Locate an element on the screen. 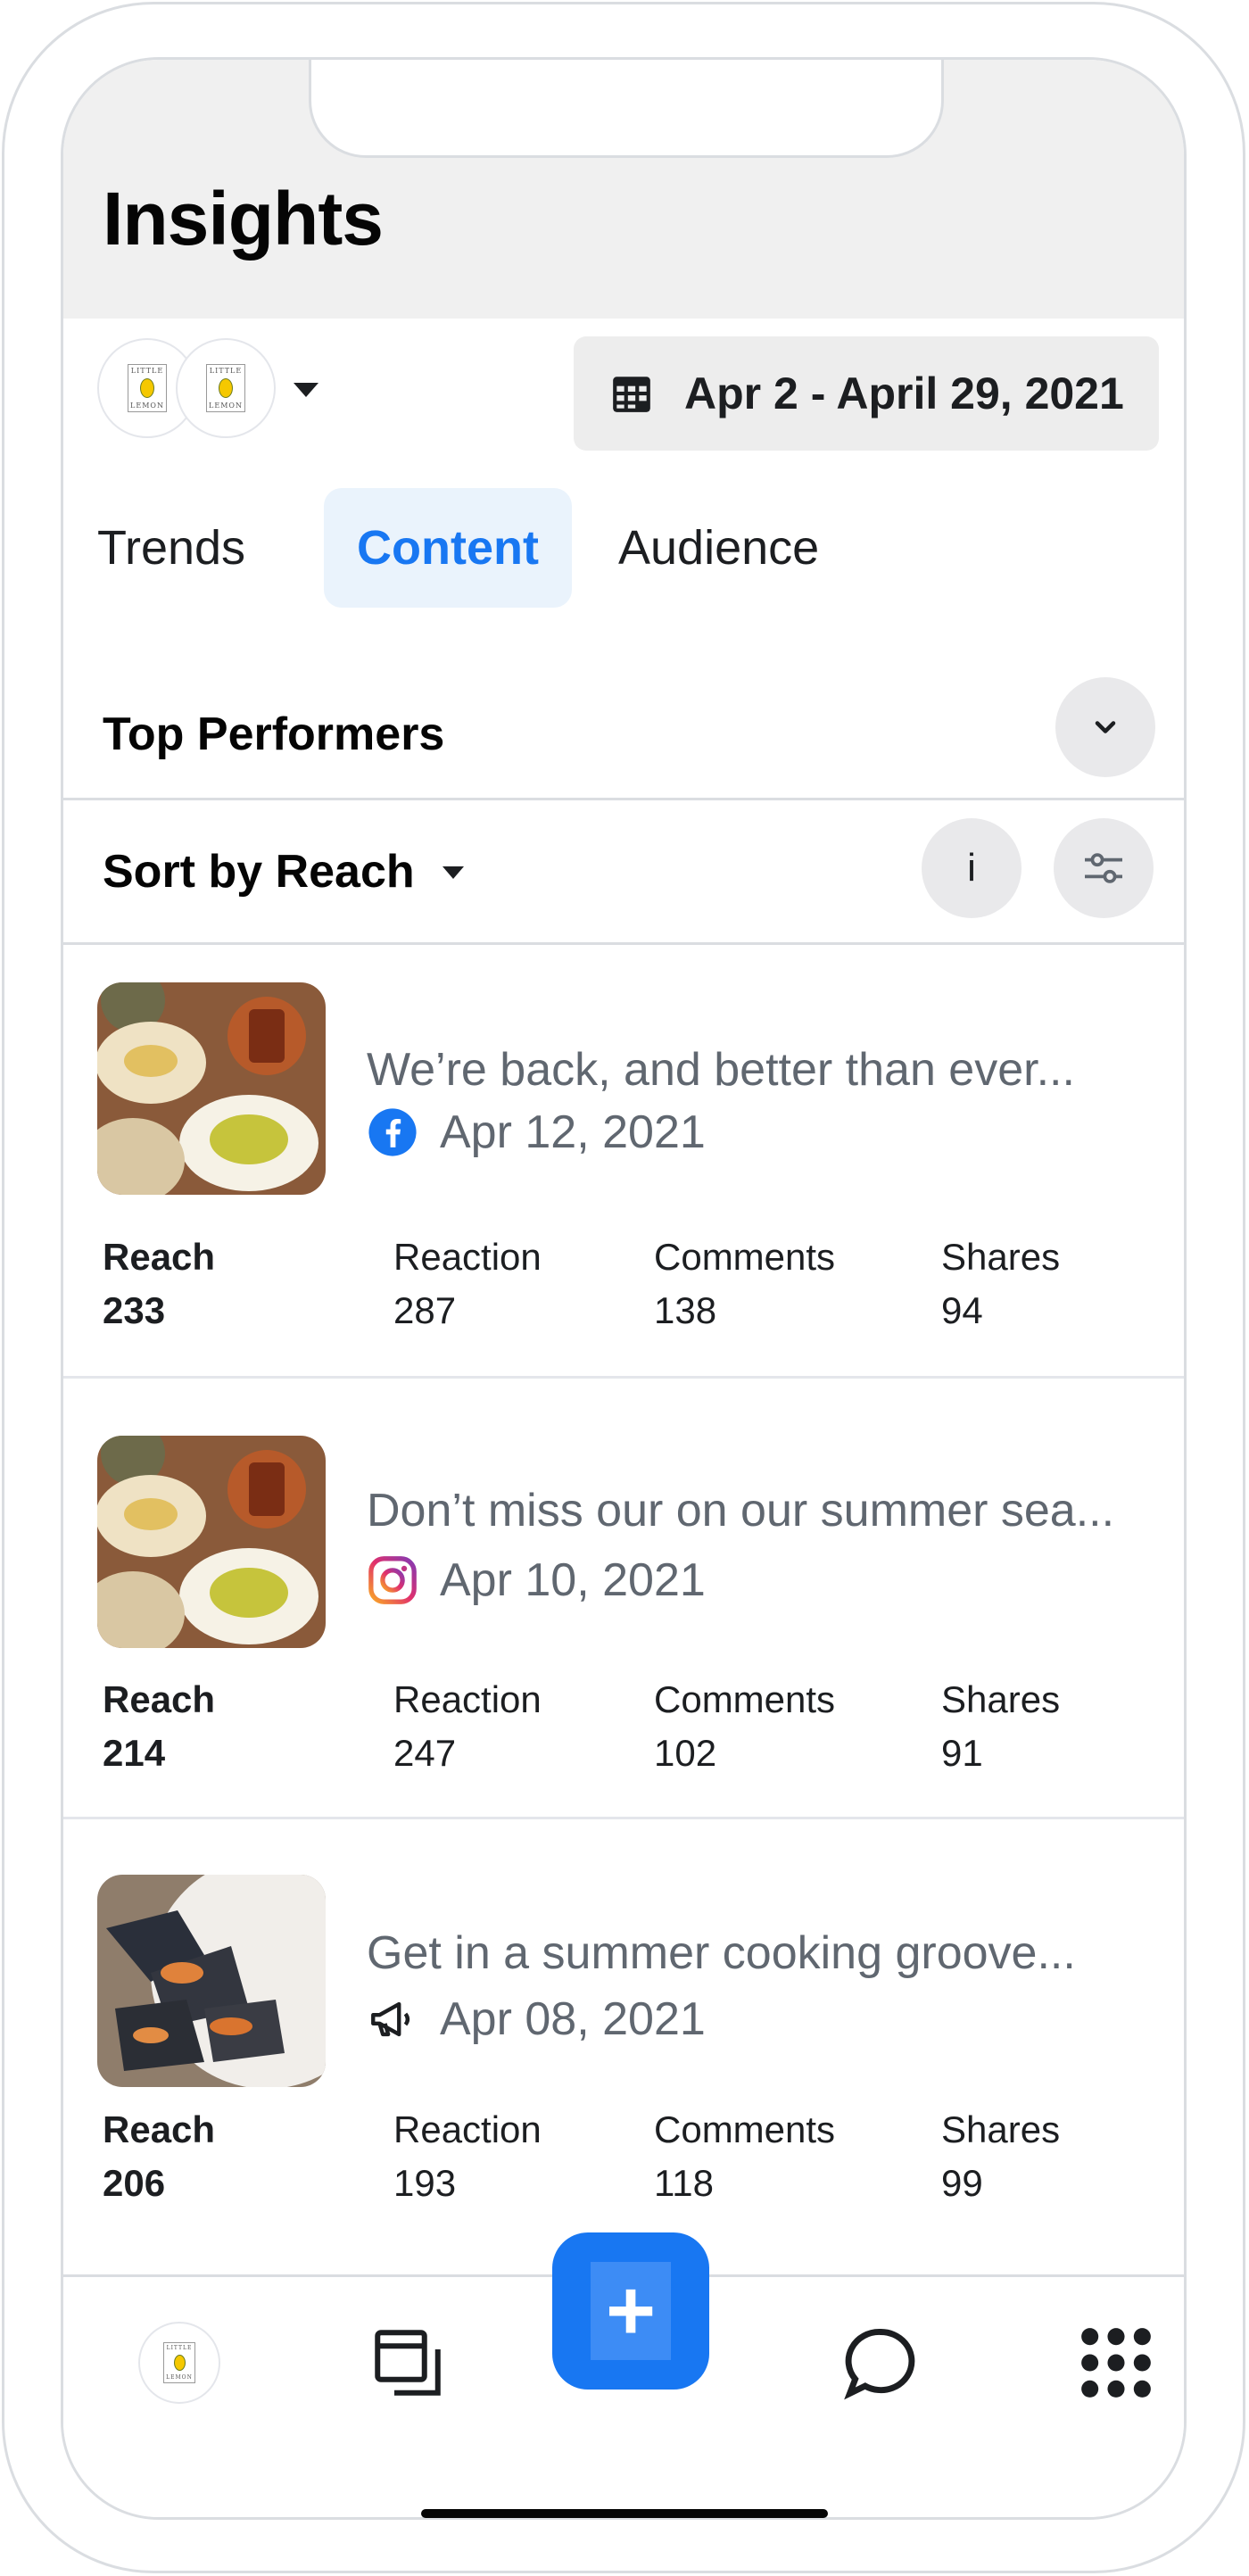  post-date-row: Apr 10, 2021 is located at coordinates (536, 1580).